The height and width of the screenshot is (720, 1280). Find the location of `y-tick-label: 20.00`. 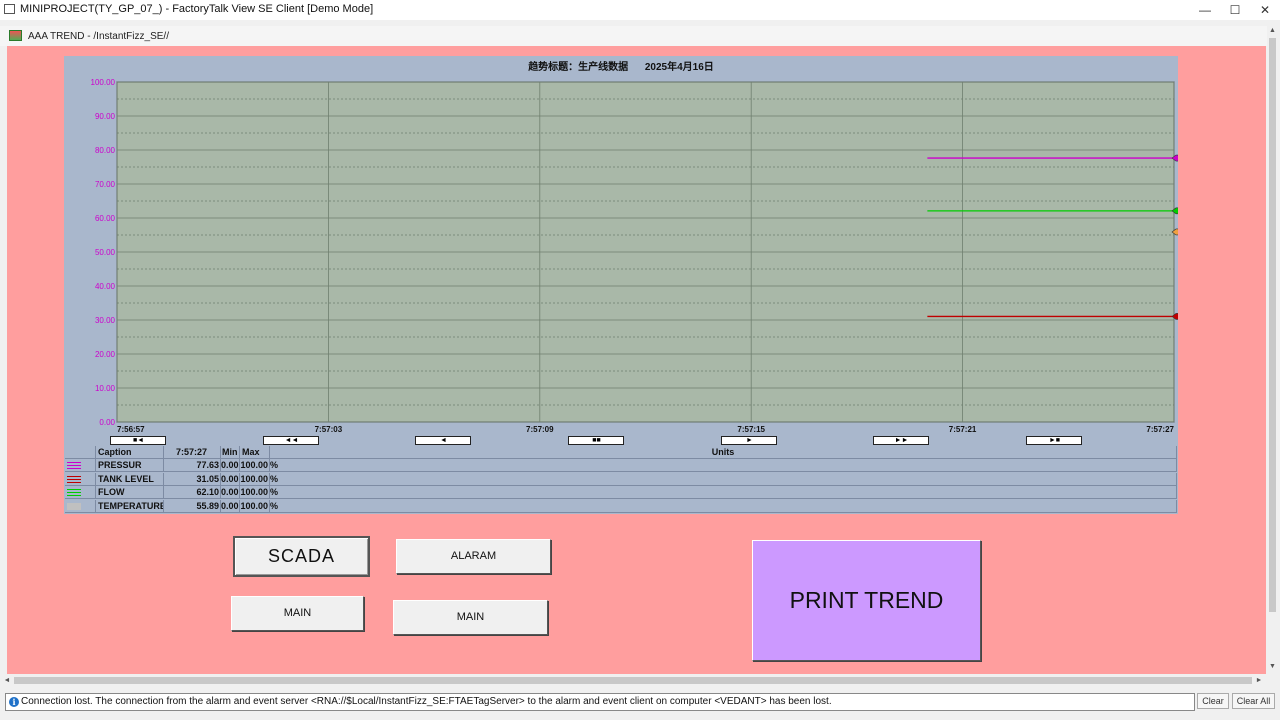

y-tick-label: 20.00 is located at coordinates (105, 354).